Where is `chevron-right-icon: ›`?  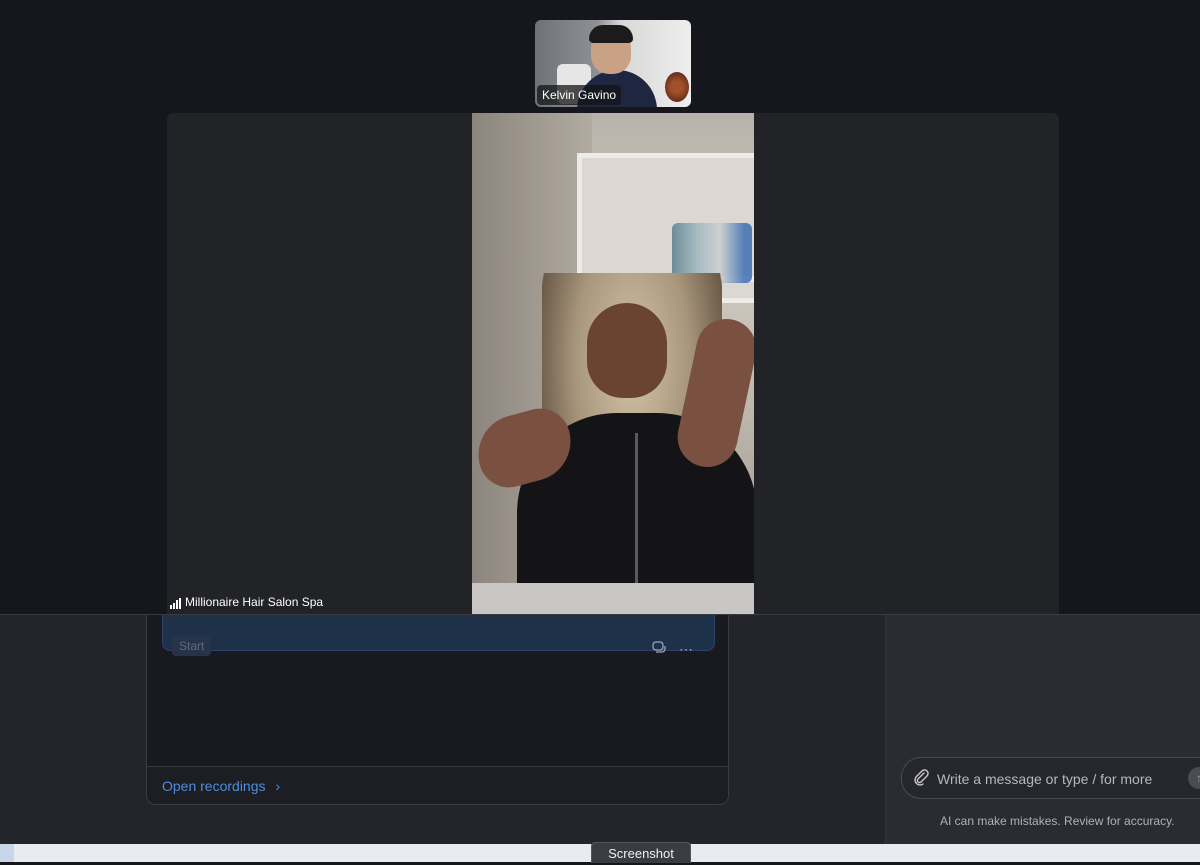
chevron-right-icon: › is located at coordinates (278, 786).